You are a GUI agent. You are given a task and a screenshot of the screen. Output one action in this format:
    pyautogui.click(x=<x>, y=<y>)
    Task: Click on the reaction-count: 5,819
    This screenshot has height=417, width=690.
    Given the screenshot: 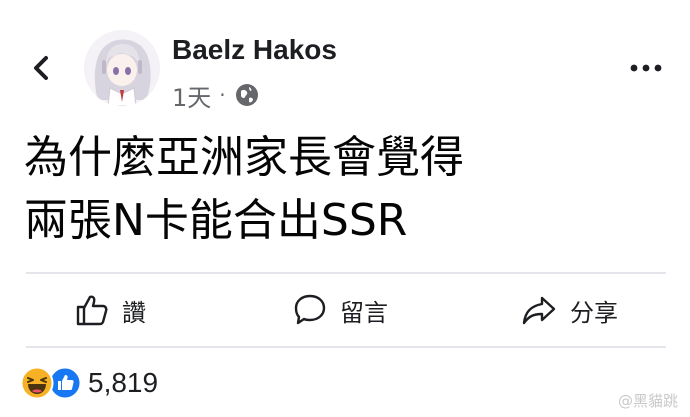 What is the action you would take?
    pyautogui.click(x=123, y=383)
    